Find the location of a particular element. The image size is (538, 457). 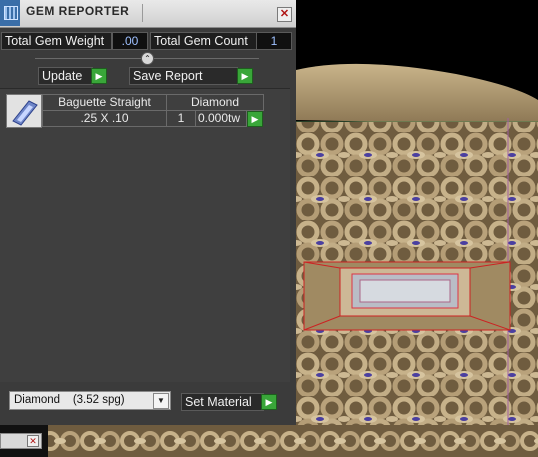

material-density: (3.52 spg) is located at coordinates (98, 400).